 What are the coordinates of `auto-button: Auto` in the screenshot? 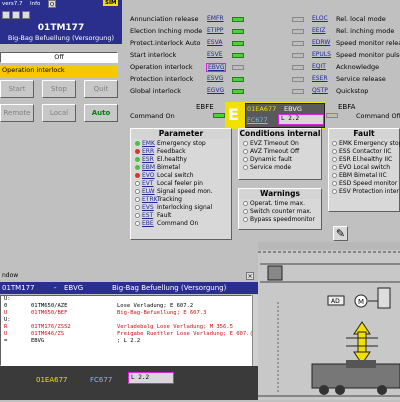 It's located at (101, 113).